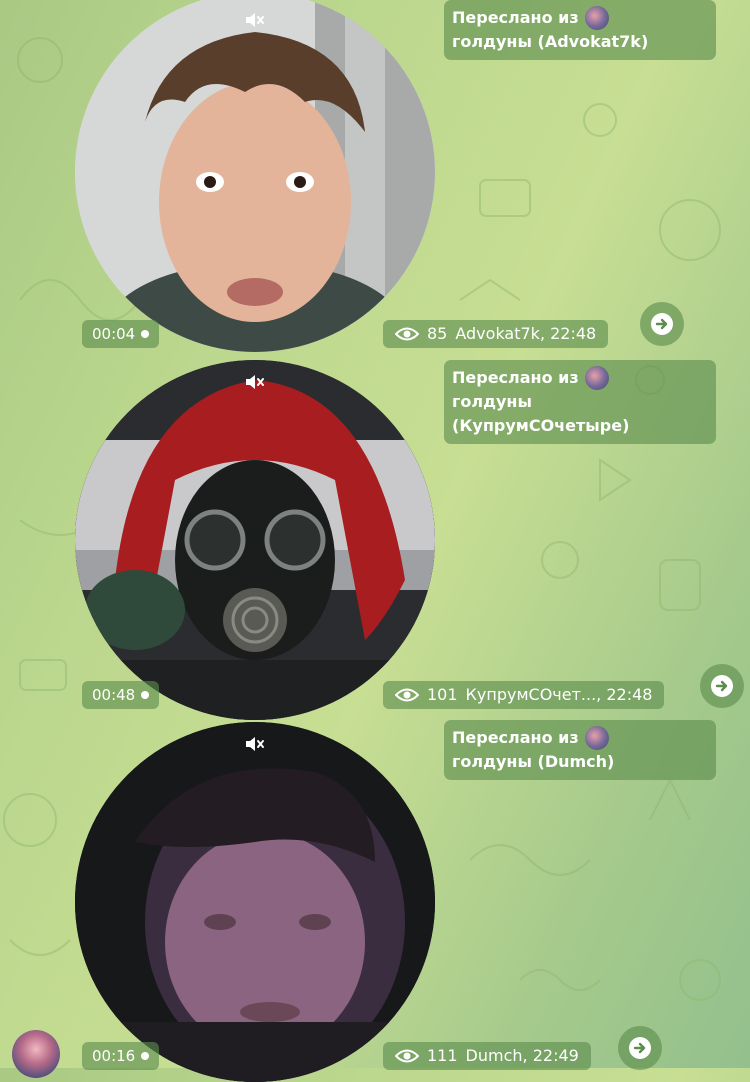  What do you see at coordinates (114, 1056) in the screenshot?
I see `duration-text: 00:16` at bounding box center [114, 1056].